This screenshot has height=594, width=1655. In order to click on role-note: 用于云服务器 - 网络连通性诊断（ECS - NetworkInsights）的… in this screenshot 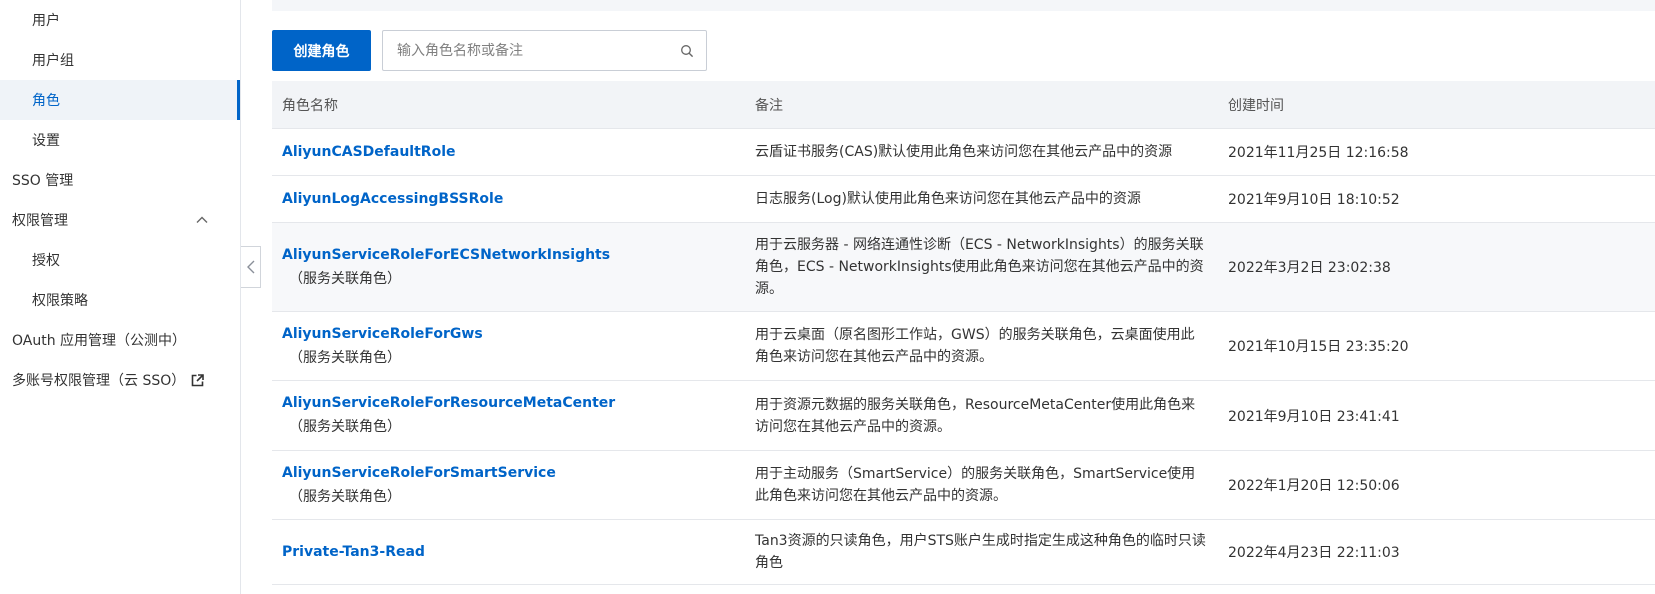, I will do `click(979, 267)`.